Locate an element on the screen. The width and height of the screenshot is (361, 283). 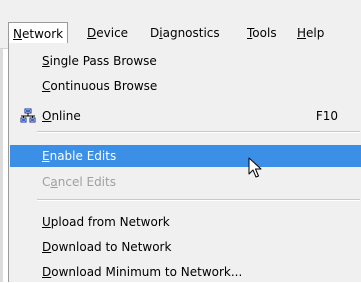
mouse-pointer-icon is located at coordinates (255, 167).